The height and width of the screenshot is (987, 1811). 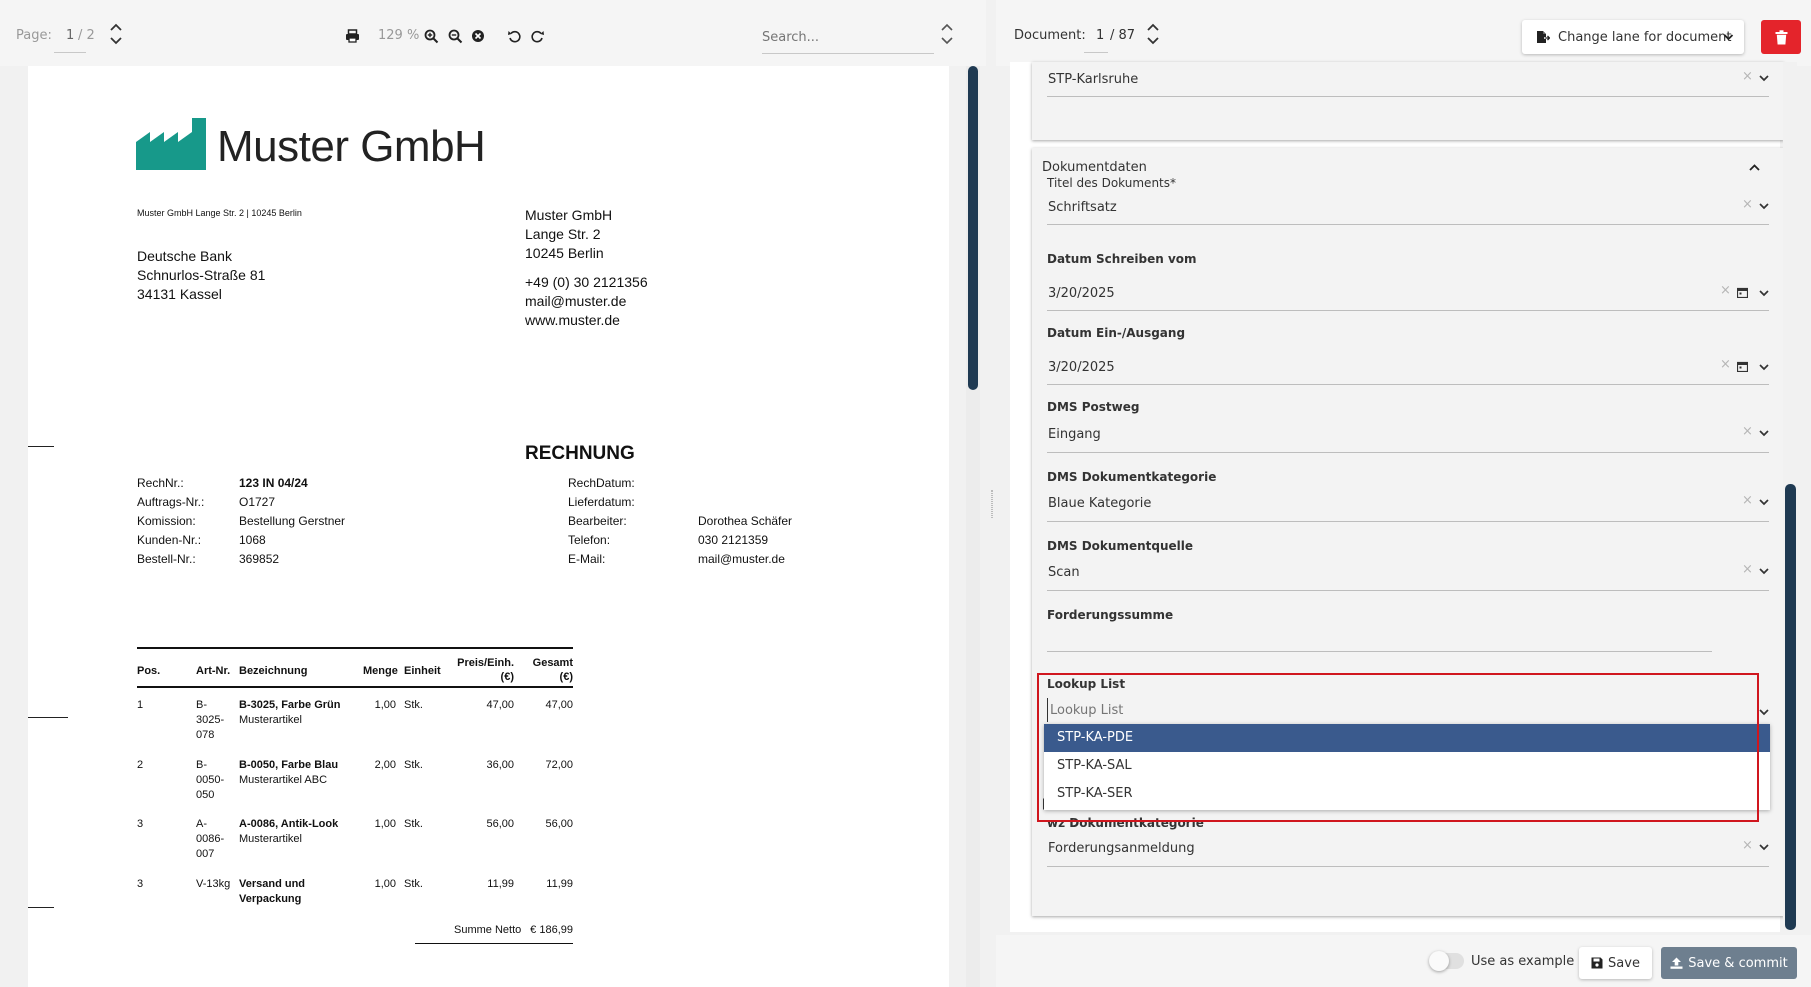 I want to click on table-cell: 0050-, so click(x=210, y=780).